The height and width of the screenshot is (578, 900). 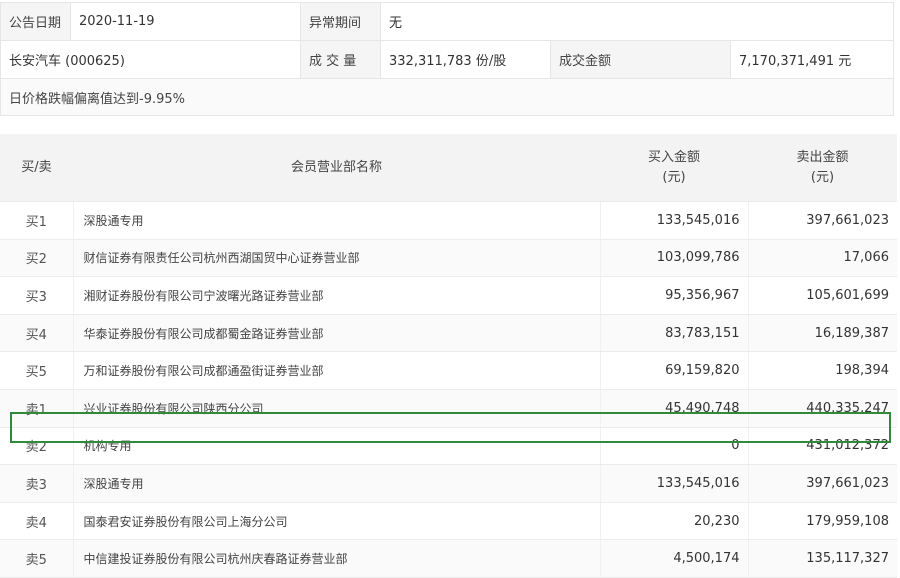 What do you see at coordinates (673, 333) in the screenshot?
I see `row-buy: 83,783,151` at bounding box center [673, 333].